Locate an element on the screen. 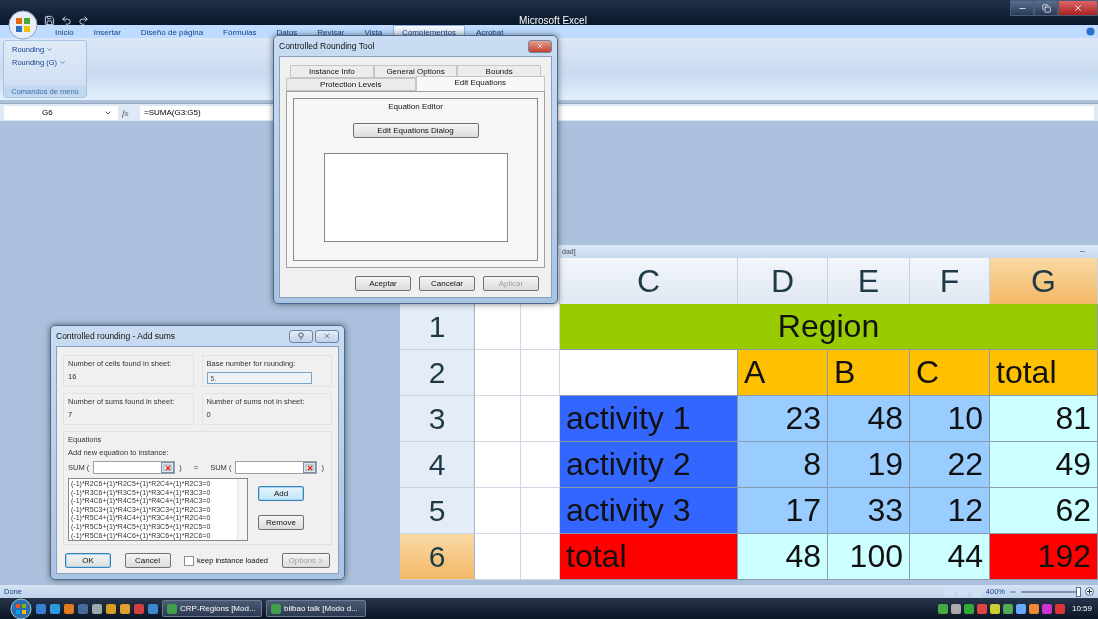 Image resolution: width=1098 pixels, height=619 pixels. dialog-tab: Protection Levels is located at coordinates (351, 84).